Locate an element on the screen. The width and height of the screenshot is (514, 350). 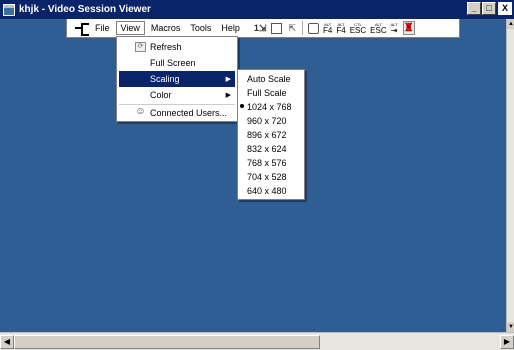
ctl-esc-button: CTL ESC is located at coordinates (358, 28).